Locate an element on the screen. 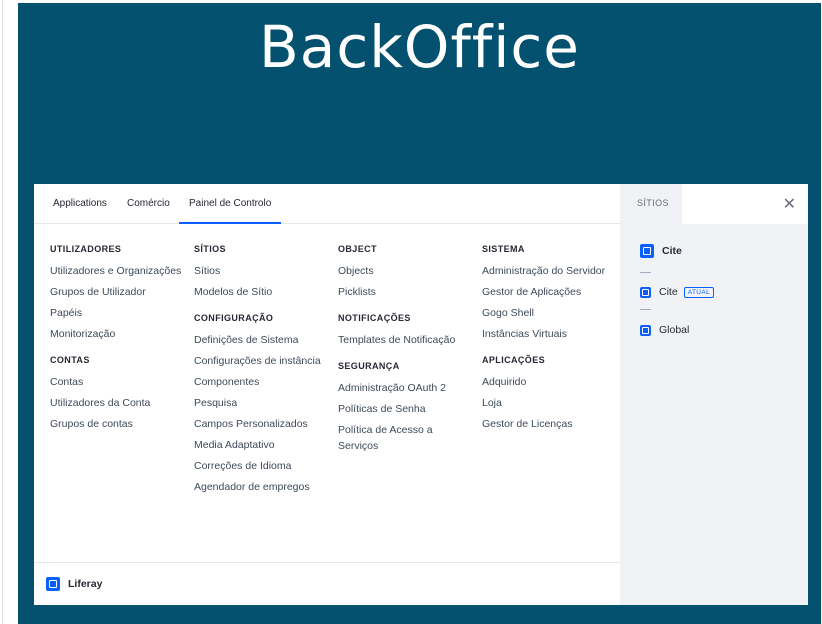 Image resolution: width=822 pixels, height=624 pixels. tab-sites: SÍTIOS is located at coordinates (651, 204).